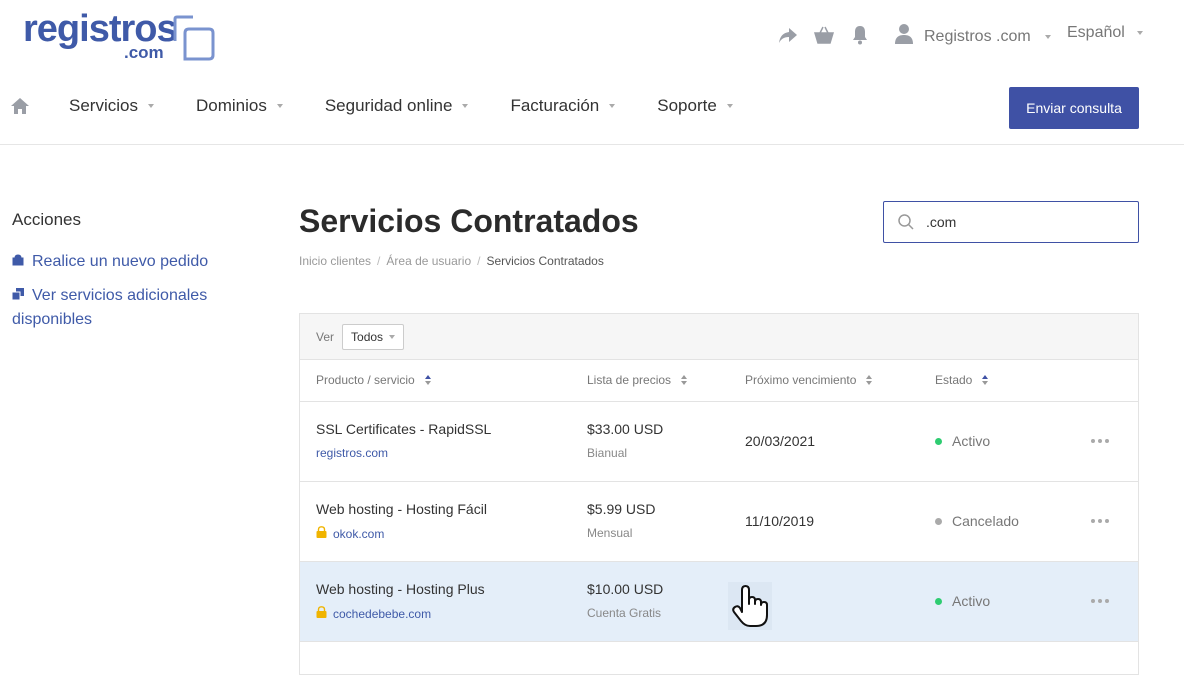 The image size is (1184, 675). Describe the element at coordinates (404, 429) in the screenshot. I see `product-name: SSL Certificates - RapidSSL` at that location.